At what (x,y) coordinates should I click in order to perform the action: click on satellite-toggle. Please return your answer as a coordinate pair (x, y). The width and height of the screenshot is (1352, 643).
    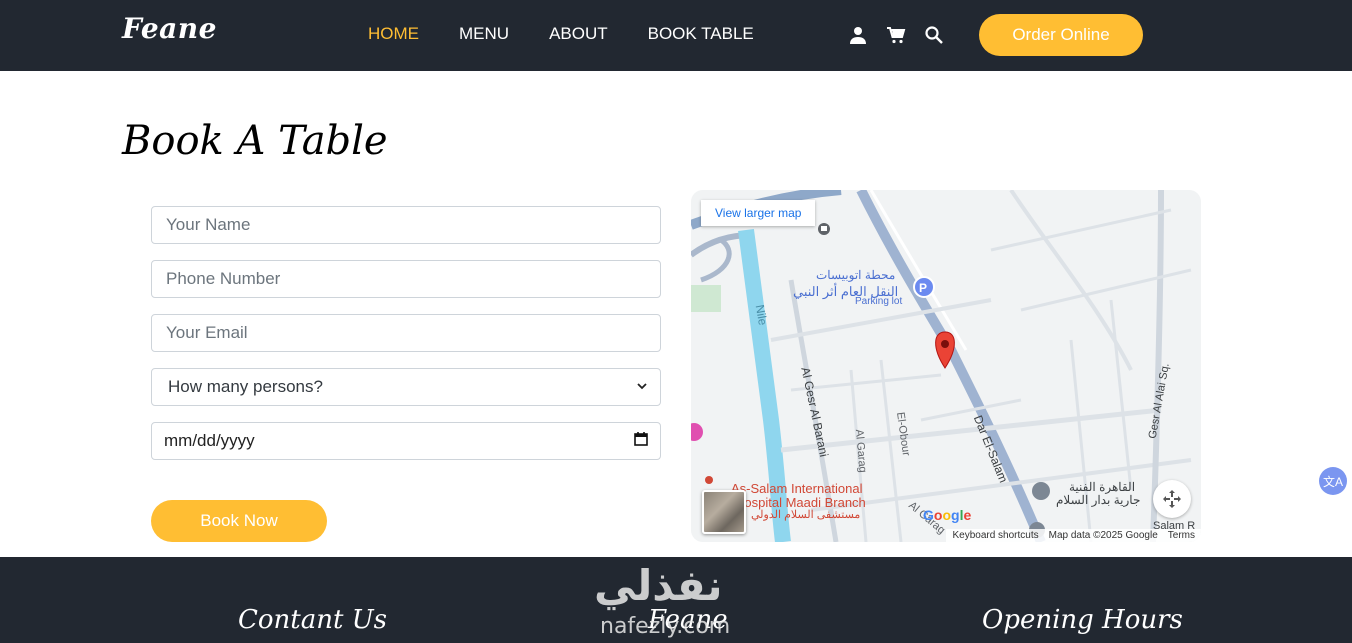
    Looking at the image, I should click on (724, 512).